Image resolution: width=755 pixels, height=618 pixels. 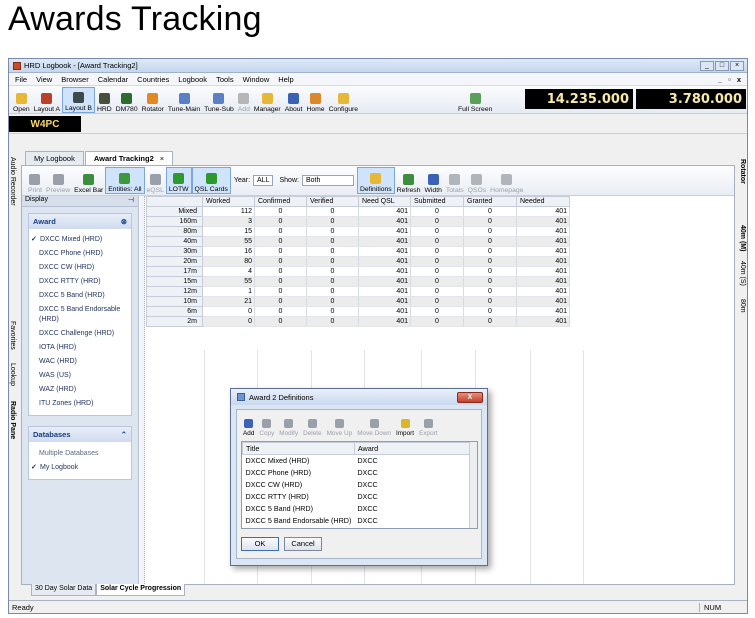 What do you see at coordinates (358, 221) in the screenshot?
I see `table-row: 160m 3 0 0 401 0 0 401` at bounding box center [358, 221].